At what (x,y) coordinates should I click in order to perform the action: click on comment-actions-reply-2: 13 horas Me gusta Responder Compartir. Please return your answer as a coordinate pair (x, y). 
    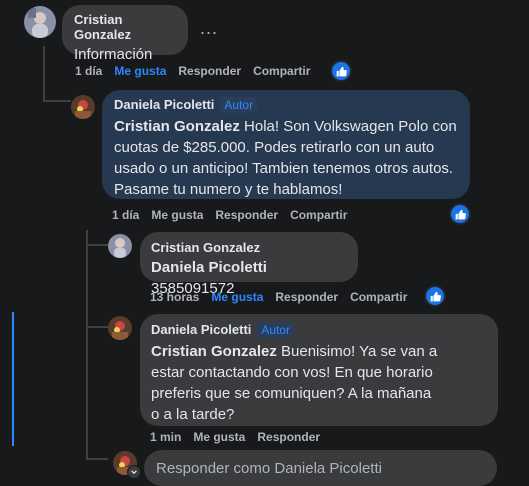
    Looking at the image, I should click on (278, 297).